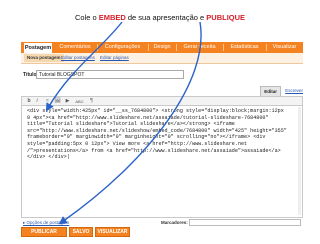 Image resolution: width=320 pixels, height=244 pixels. I want to click on post-options-row: ▸ Opções de postagem Marcadores:, so click(162, 223).